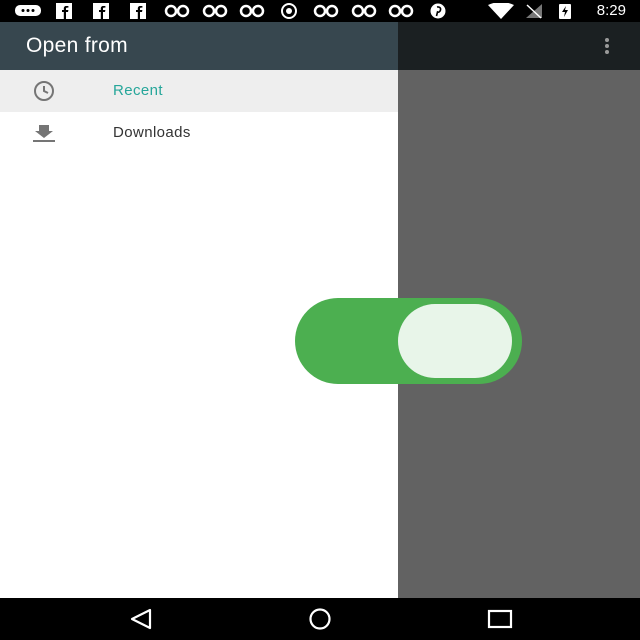  What do you see at coordinates (438, 11) in the screenshot?
I see `pinterest-icon` at bounding box center [438, 11].